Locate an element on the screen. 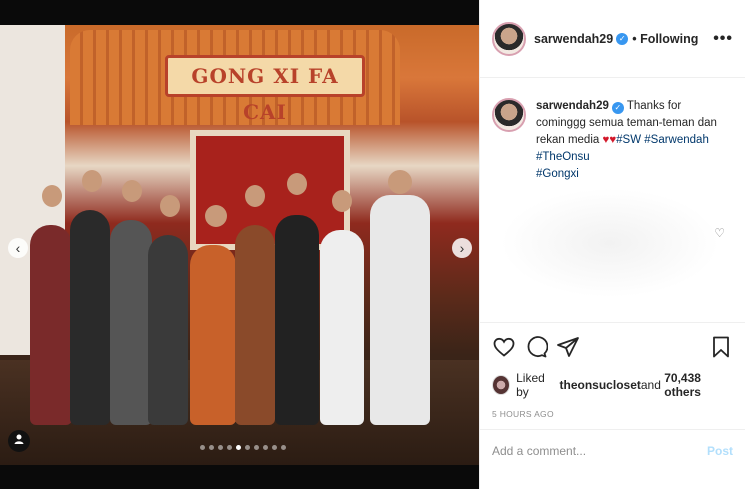 This screenshot has height=489, width=745. avatar is located at coordinates (509, 38).